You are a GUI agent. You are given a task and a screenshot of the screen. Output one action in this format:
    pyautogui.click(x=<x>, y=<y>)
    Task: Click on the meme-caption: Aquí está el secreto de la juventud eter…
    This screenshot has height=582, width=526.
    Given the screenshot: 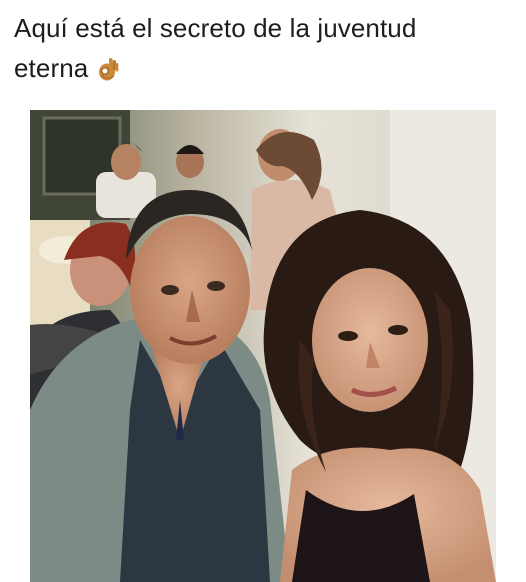 What is the action you would take?
    pyautogui.click(x=249, y=50)
    